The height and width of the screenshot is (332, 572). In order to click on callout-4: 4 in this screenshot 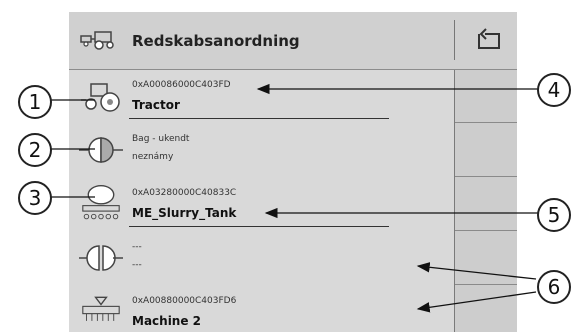, I will do `click(554, 90)`.